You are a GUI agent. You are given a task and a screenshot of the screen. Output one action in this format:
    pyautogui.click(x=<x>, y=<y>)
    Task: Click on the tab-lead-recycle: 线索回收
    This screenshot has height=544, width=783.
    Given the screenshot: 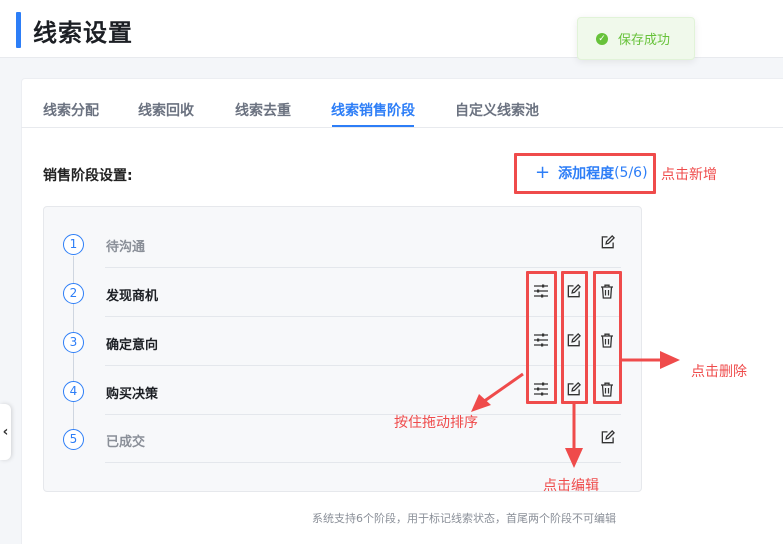 What is the action you would take?
    pyautogui.click(x=166, y=110)
    